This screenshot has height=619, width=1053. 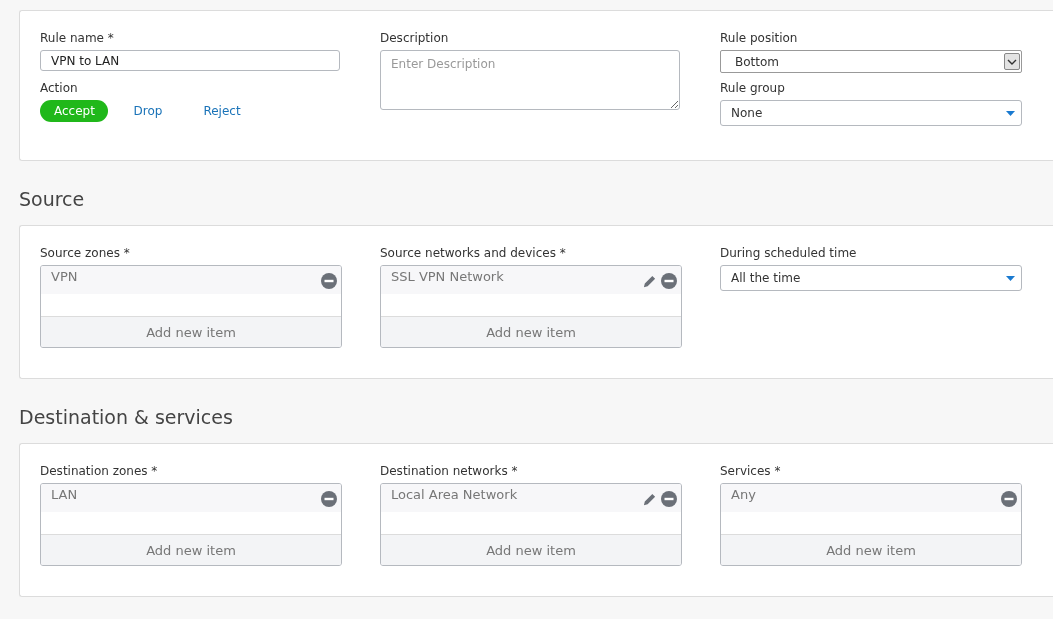 What do you see at coordinates (74, 111) in the screenshot?
I see `action-option: Accept` at bounding box center [74, 111].